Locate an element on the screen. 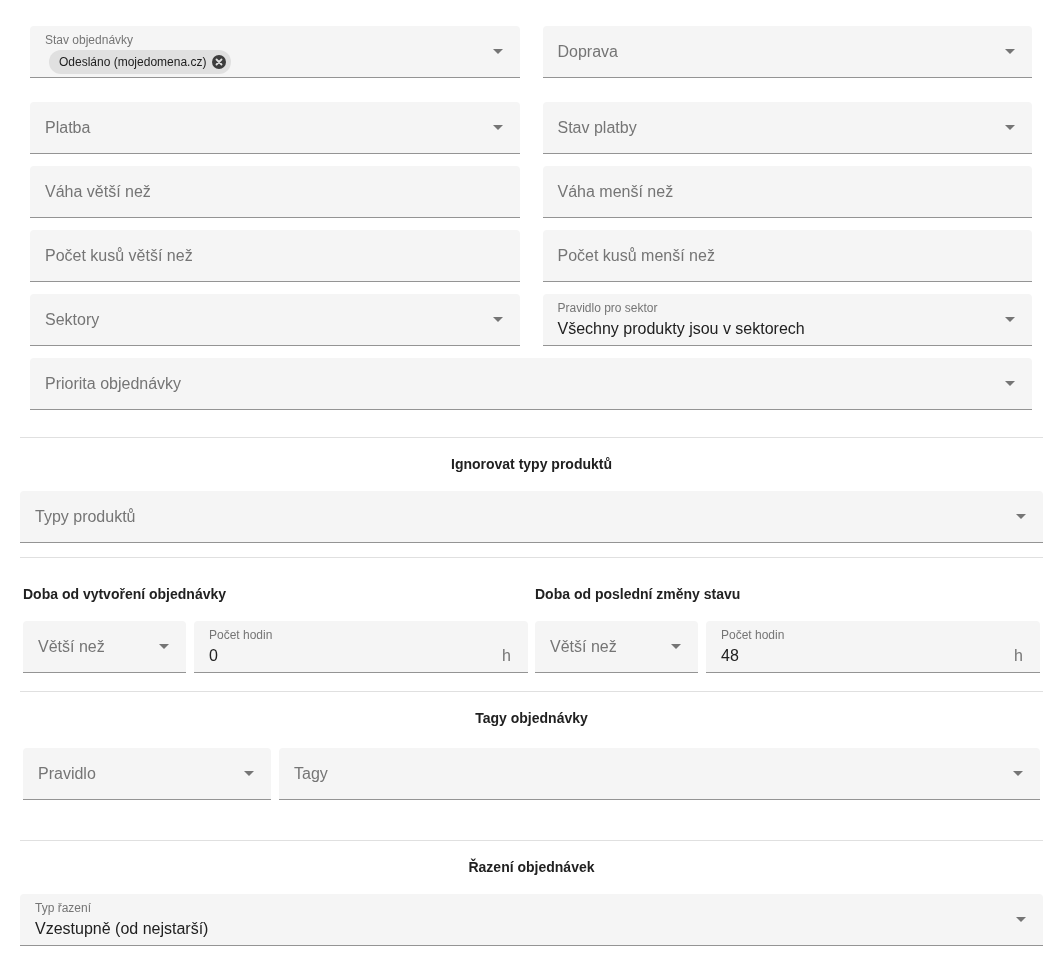  field-label: Typy produktů is located at coordinates (85, 516).